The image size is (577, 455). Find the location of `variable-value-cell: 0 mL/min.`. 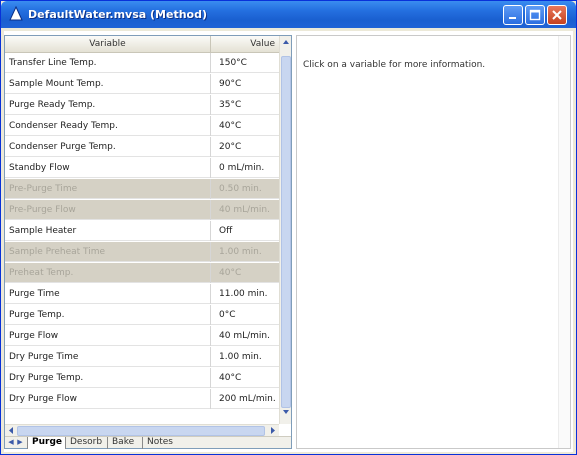

variable-value-cell: 0 mL/min. is located at coordinates (245, 168).